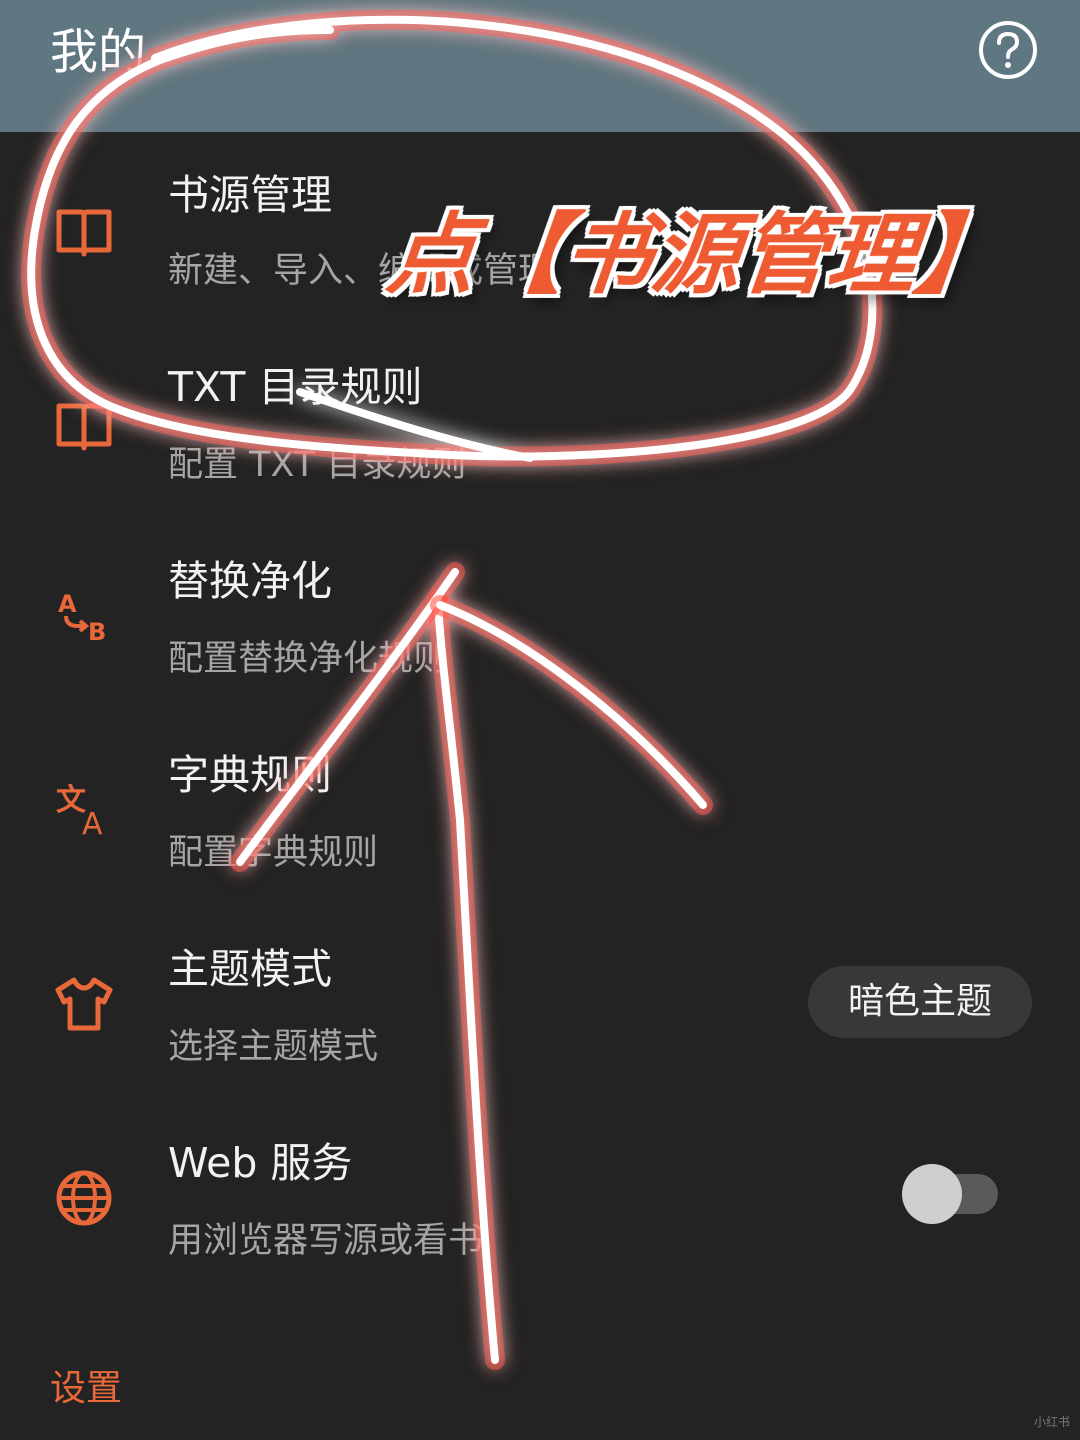 The width and height of the screenshot is (1080, 1440). What do you see at coordinates (84, 1004) in the screenshot?
I see `tshirt-icon` at bounding box center [84, 1004].